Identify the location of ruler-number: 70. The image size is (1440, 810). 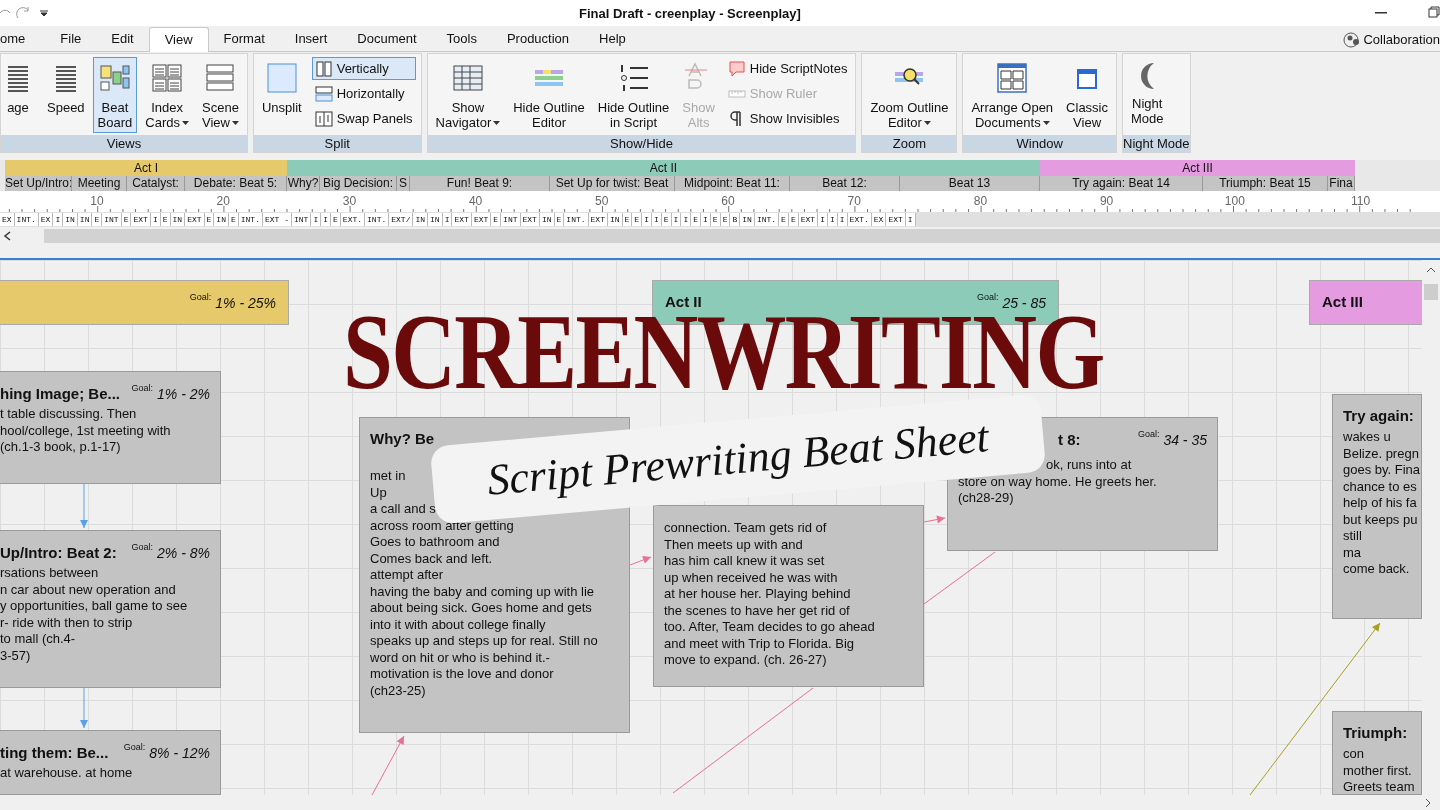
(854, 201).